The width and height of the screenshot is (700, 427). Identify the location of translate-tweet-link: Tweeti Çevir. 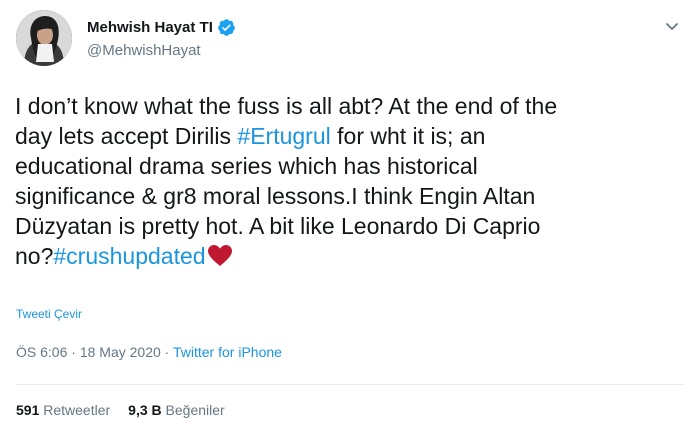
(49, 314).